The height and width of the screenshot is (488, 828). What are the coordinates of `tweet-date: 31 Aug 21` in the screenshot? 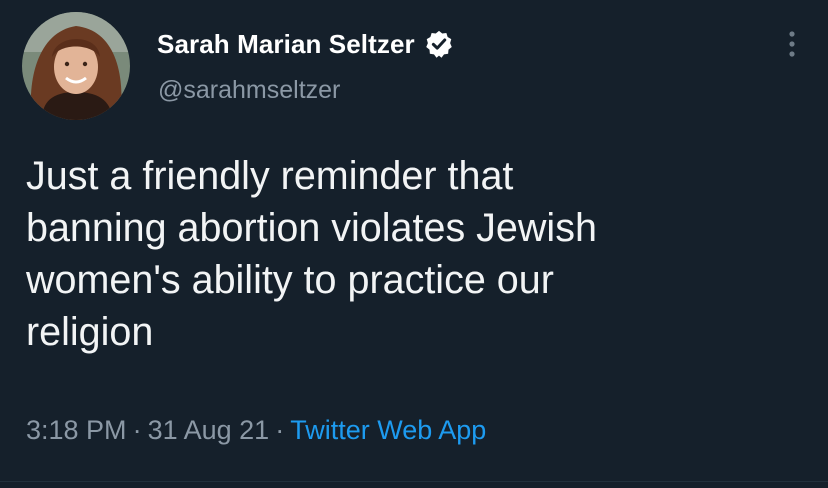 It's located at (209, 430).